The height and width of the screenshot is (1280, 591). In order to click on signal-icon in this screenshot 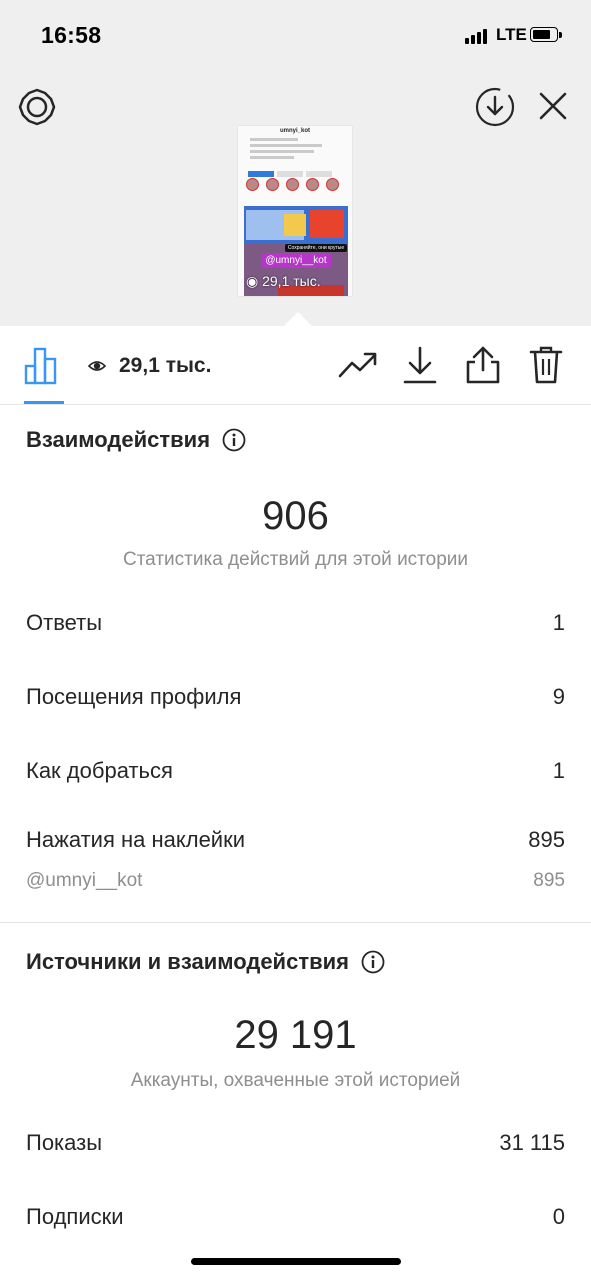, I will do `click(478, 36)`.